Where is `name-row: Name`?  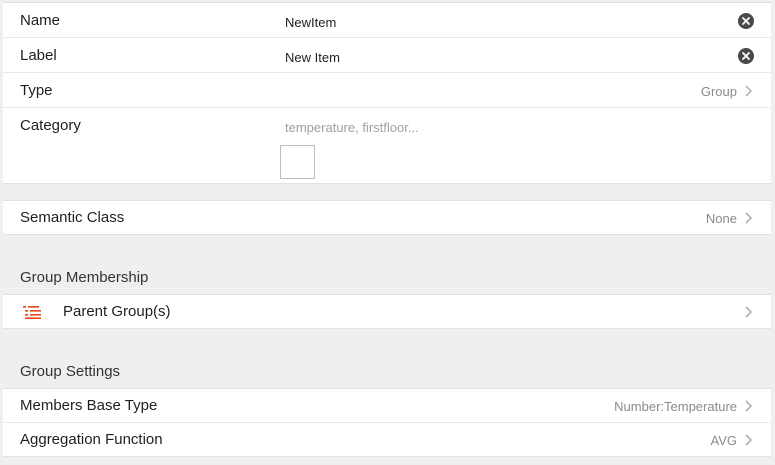 name-row: Name is located at coordinates (387, 20).